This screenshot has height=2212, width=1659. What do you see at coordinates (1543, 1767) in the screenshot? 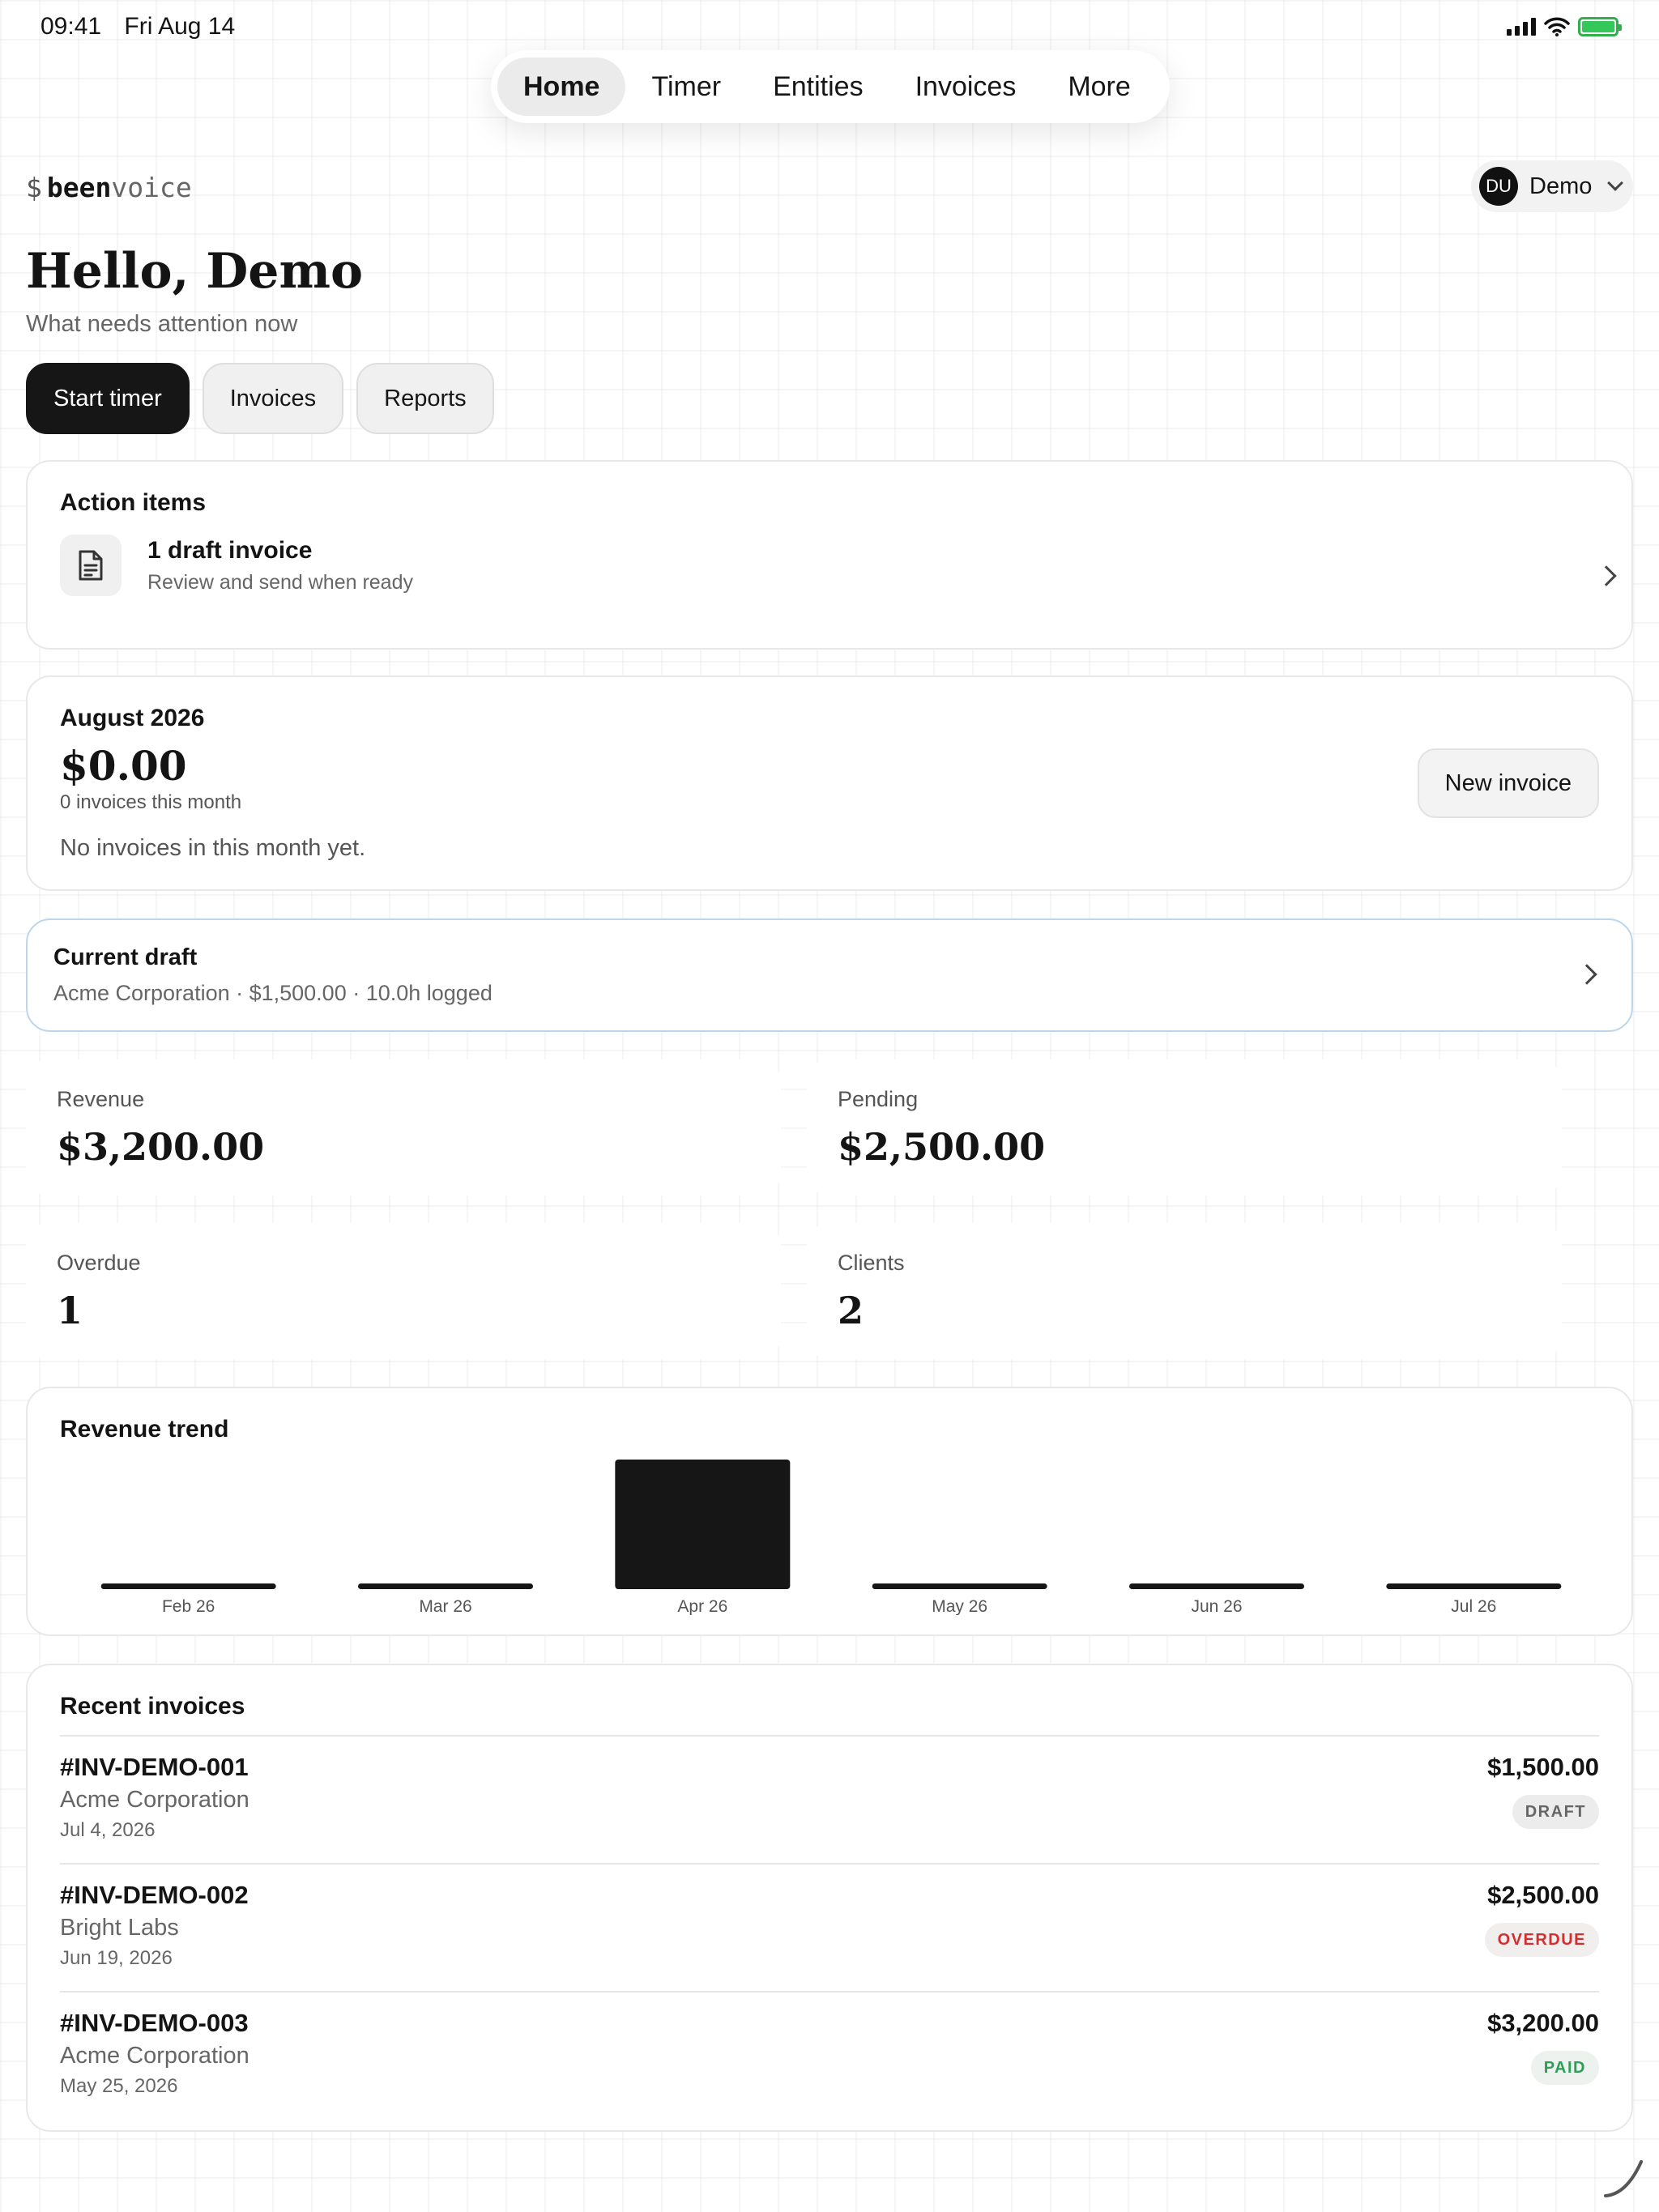
I see `invoice-amount: $1,500.00` at bounding box center [1543, 1767].